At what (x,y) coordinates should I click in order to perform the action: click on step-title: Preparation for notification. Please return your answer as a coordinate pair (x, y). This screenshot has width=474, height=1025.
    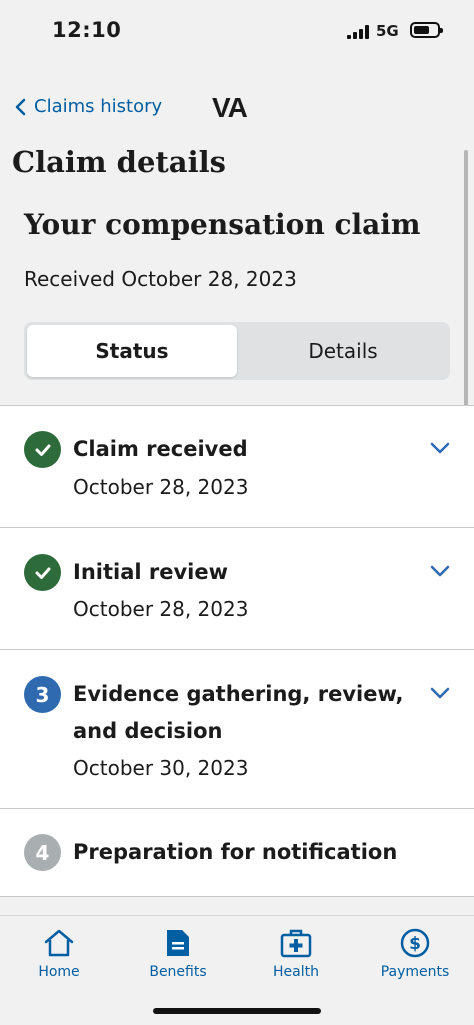
    Looking at the image, I should click on (235, 852).